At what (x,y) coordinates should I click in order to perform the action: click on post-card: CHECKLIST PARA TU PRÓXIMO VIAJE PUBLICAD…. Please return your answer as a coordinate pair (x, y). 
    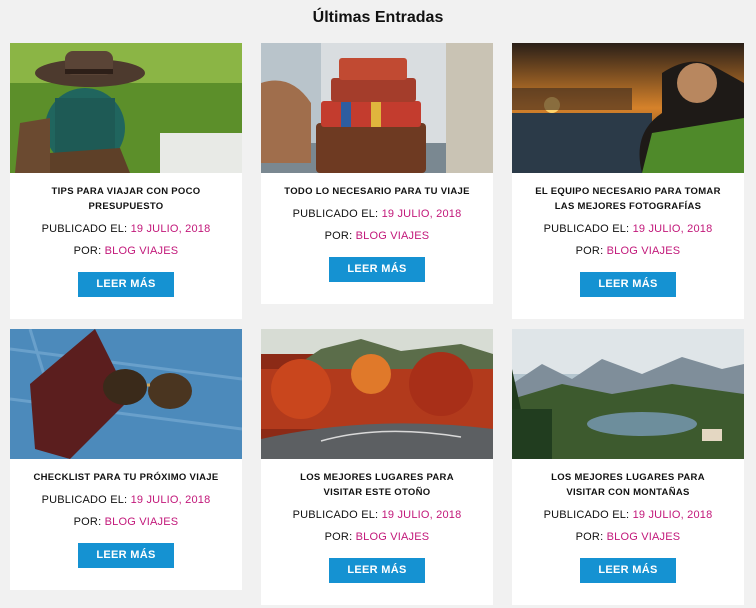
    Looking at the image, I should click on (126, 459).